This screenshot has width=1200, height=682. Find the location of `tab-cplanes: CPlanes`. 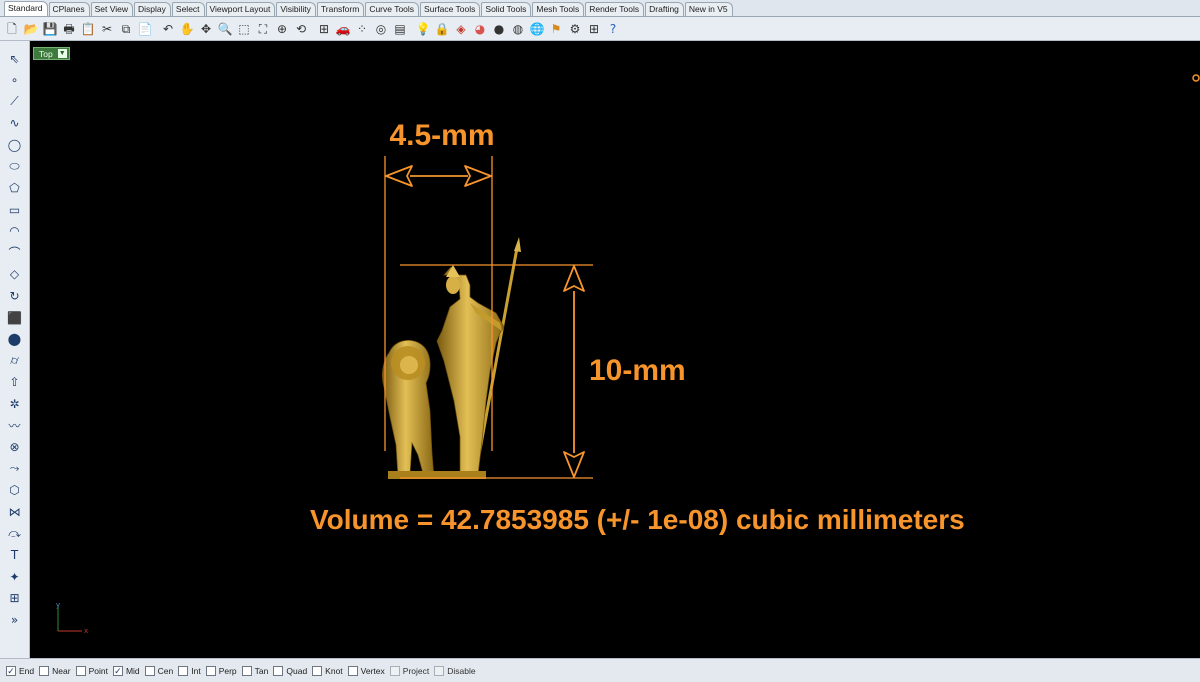

tab-cplanes: CPlanes is located at coordinates (69, 9).